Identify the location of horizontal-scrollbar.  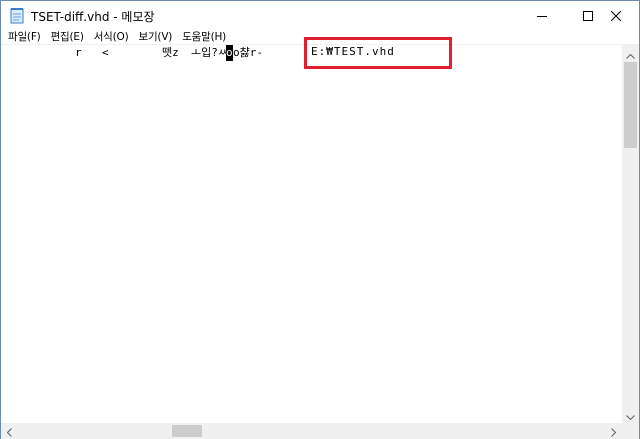
(311, 431).